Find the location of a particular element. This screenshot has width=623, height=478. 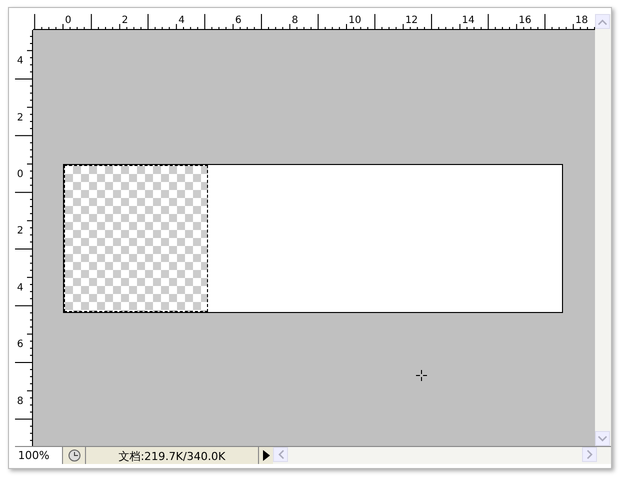

transparent-selection is located at coordinates (136, 238).